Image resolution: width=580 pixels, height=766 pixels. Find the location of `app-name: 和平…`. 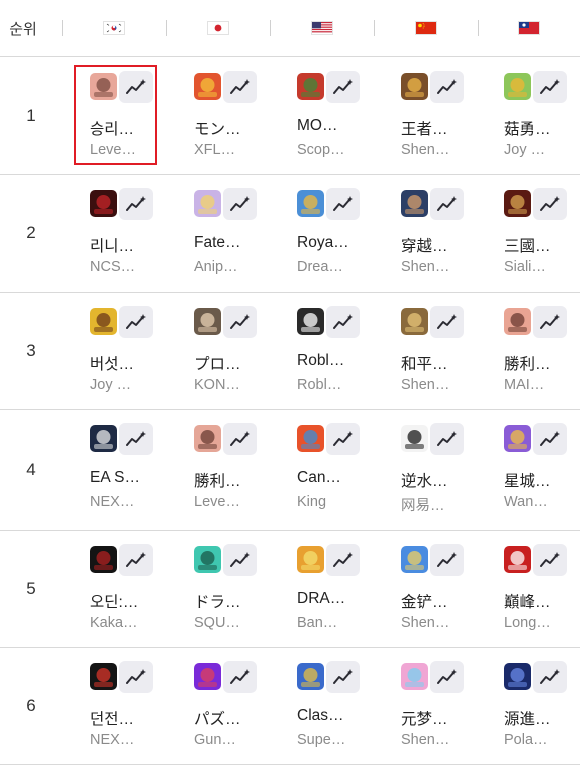

app-name: 和平… is located at coordinates (424, 363).